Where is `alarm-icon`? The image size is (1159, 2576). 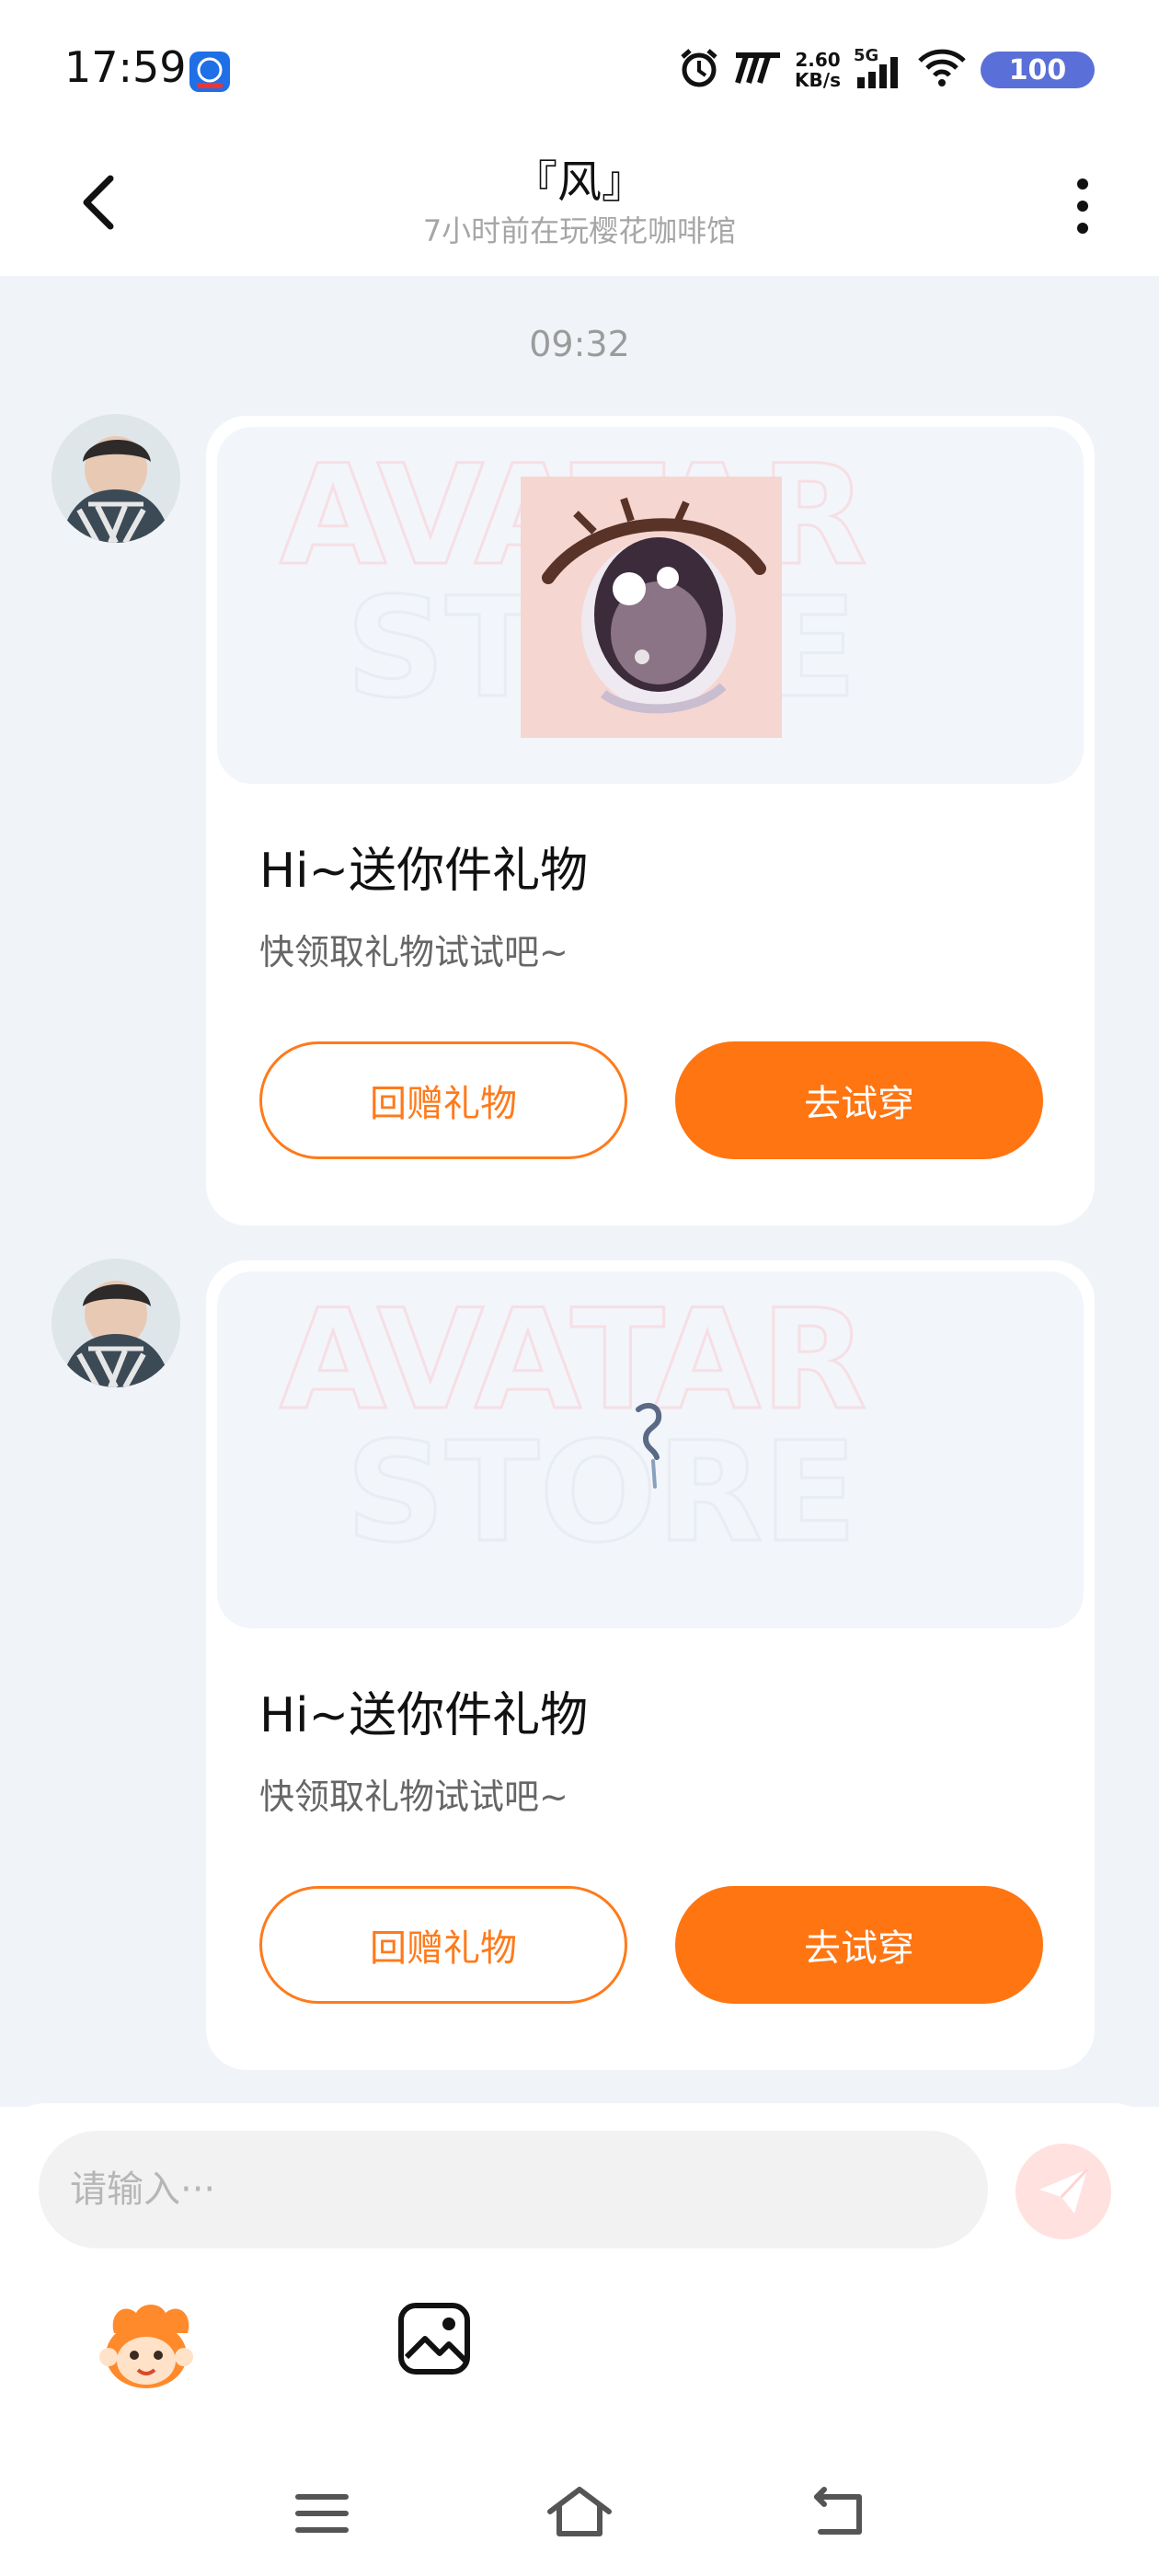 alarm-icon is located at coordinates (699, 70).